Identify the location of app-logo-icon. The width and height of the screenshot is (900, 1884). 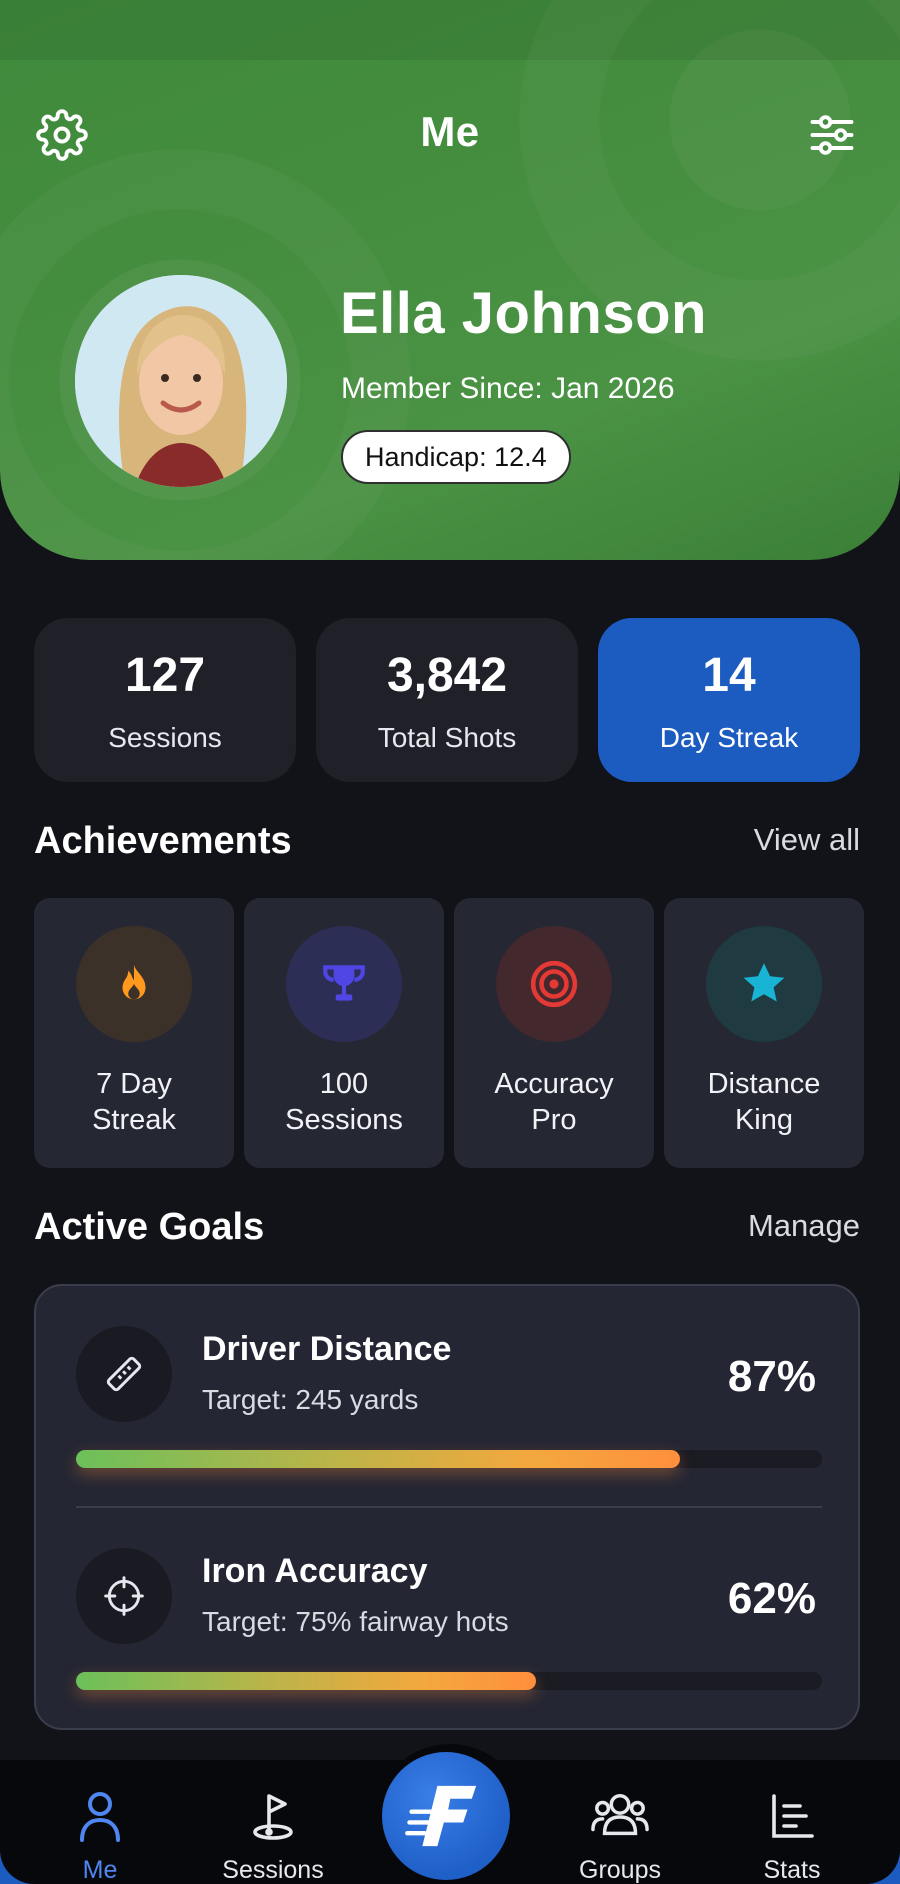
(441, 1816).